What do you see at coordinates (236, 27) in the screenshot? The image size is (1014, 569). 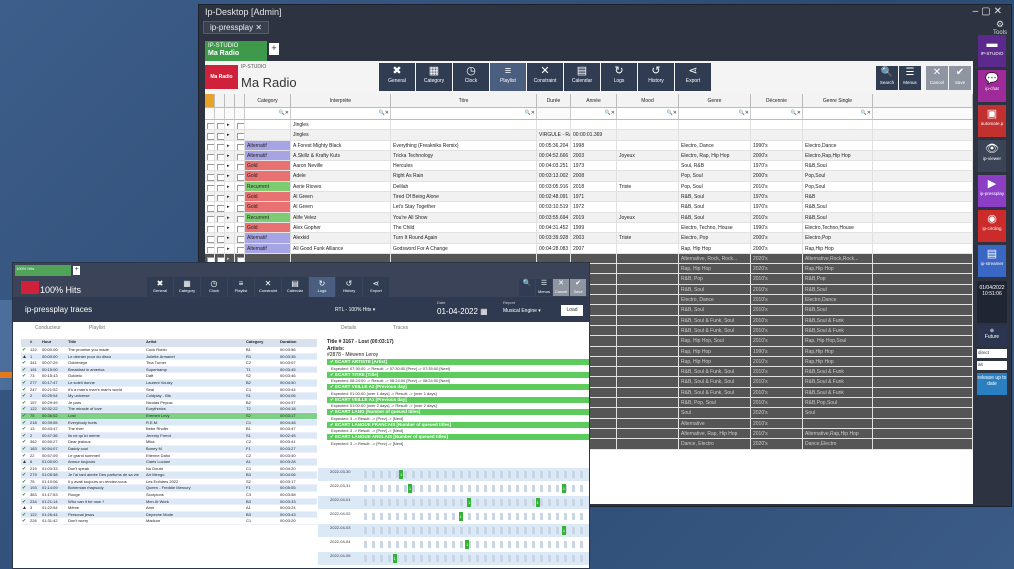 I see `tab-ip-pressplay: ip-pressplay ✕` at bounding box center [236, 27].